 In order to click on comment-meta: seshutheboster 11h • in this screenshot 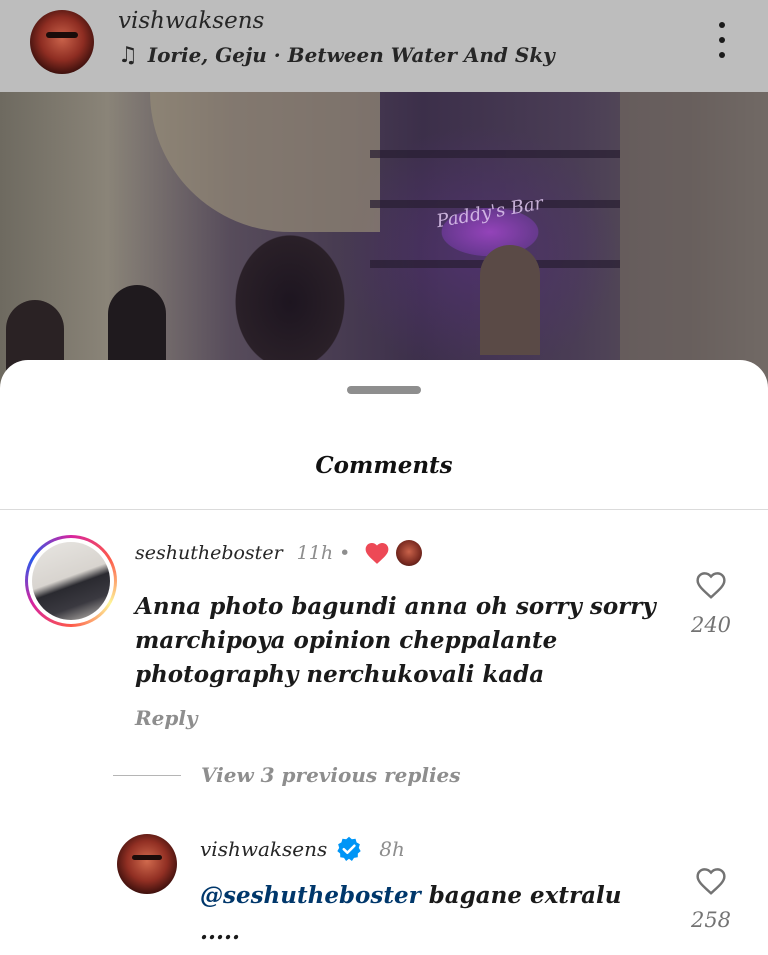, I will do `click(279, 553)`.